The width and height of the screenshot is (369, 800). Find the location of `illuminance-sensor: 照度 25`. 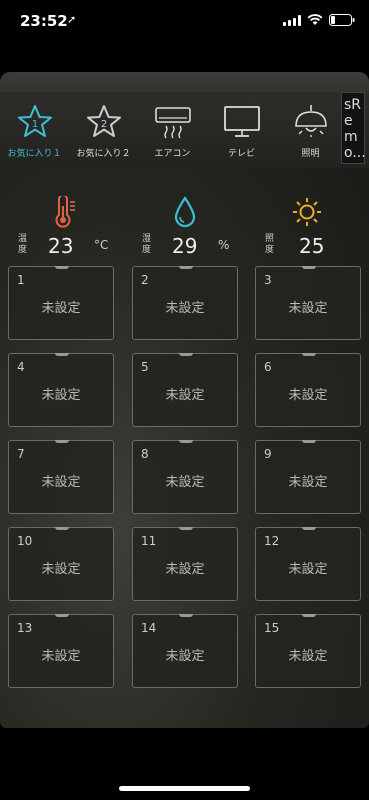

illuminance-sensor: 照度 25 is located at coordinates (305, 226).